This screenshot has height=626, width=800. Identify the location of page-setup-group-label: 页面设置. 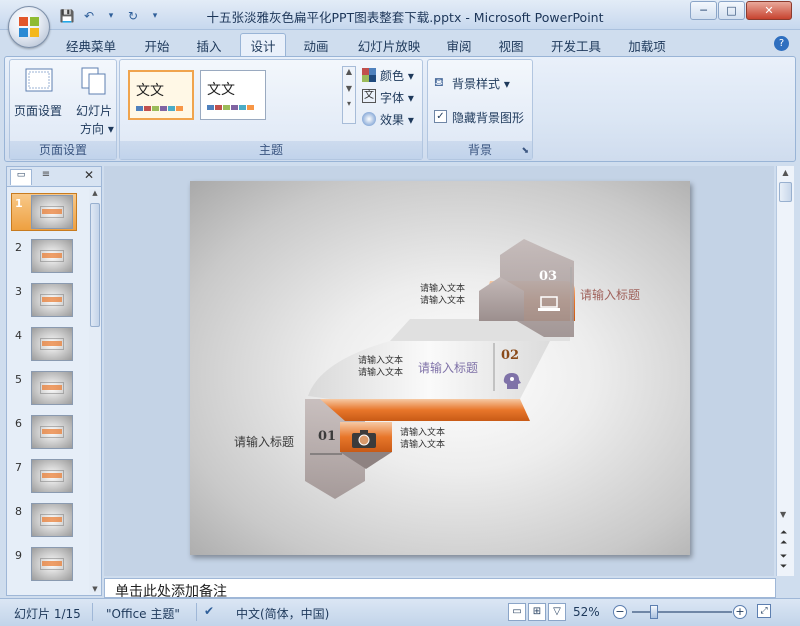
(63, 150).